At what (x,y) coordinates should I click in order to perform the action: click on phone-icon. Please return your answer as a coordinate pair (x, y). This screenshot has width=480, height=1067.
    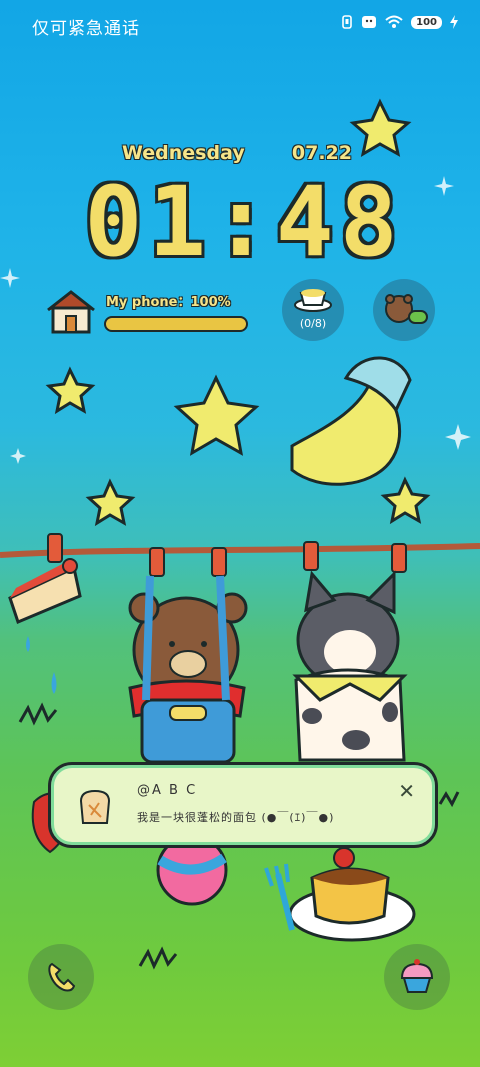
    Looking at the image, I should click on (62, 977).